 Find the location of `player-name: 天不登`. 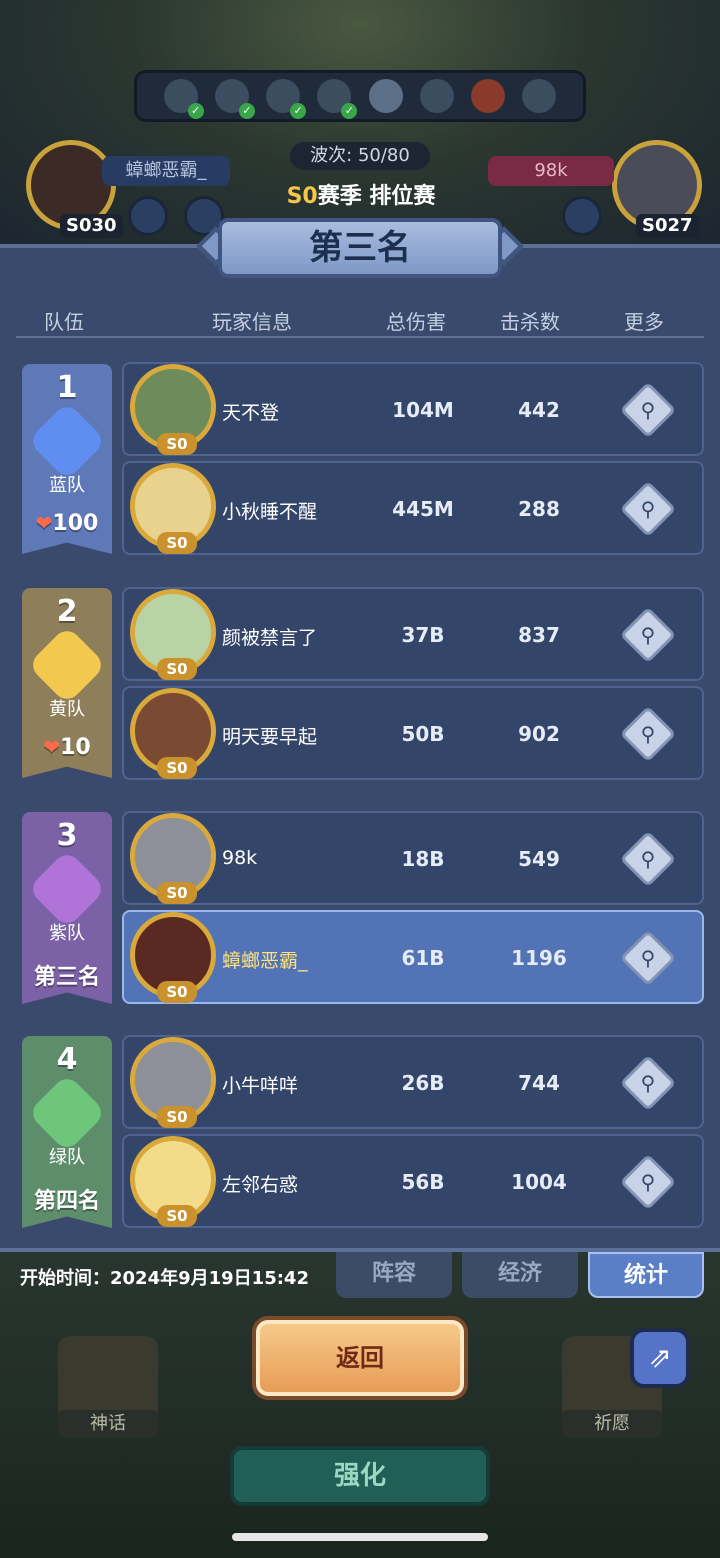

player-name: 天不登 is located at coordinates (251, 413).